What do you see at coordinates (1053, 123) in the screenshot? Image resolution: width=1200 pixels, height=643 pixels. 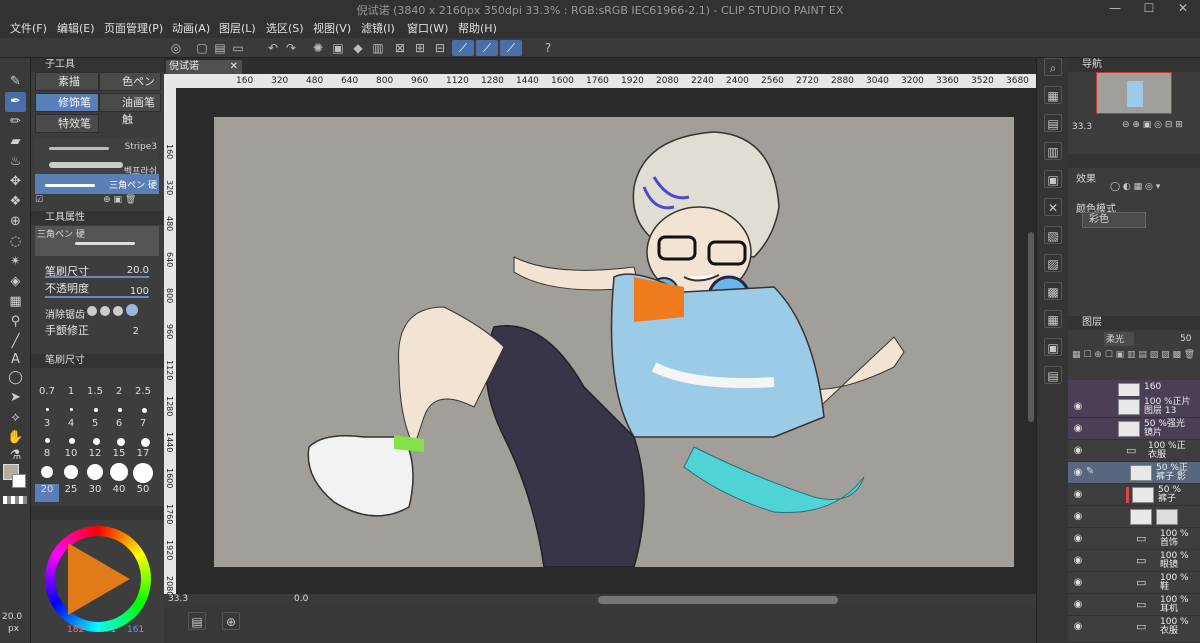 I see `layer-property-icon: ▤` at bounding box center [1053, 123].